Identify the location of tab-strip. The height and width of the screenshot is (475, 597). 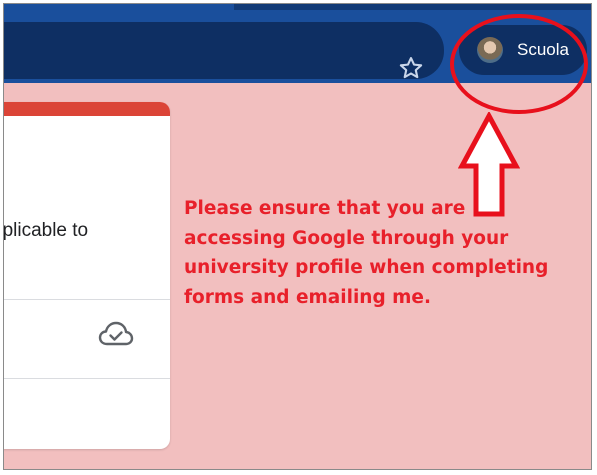
(412, 7).